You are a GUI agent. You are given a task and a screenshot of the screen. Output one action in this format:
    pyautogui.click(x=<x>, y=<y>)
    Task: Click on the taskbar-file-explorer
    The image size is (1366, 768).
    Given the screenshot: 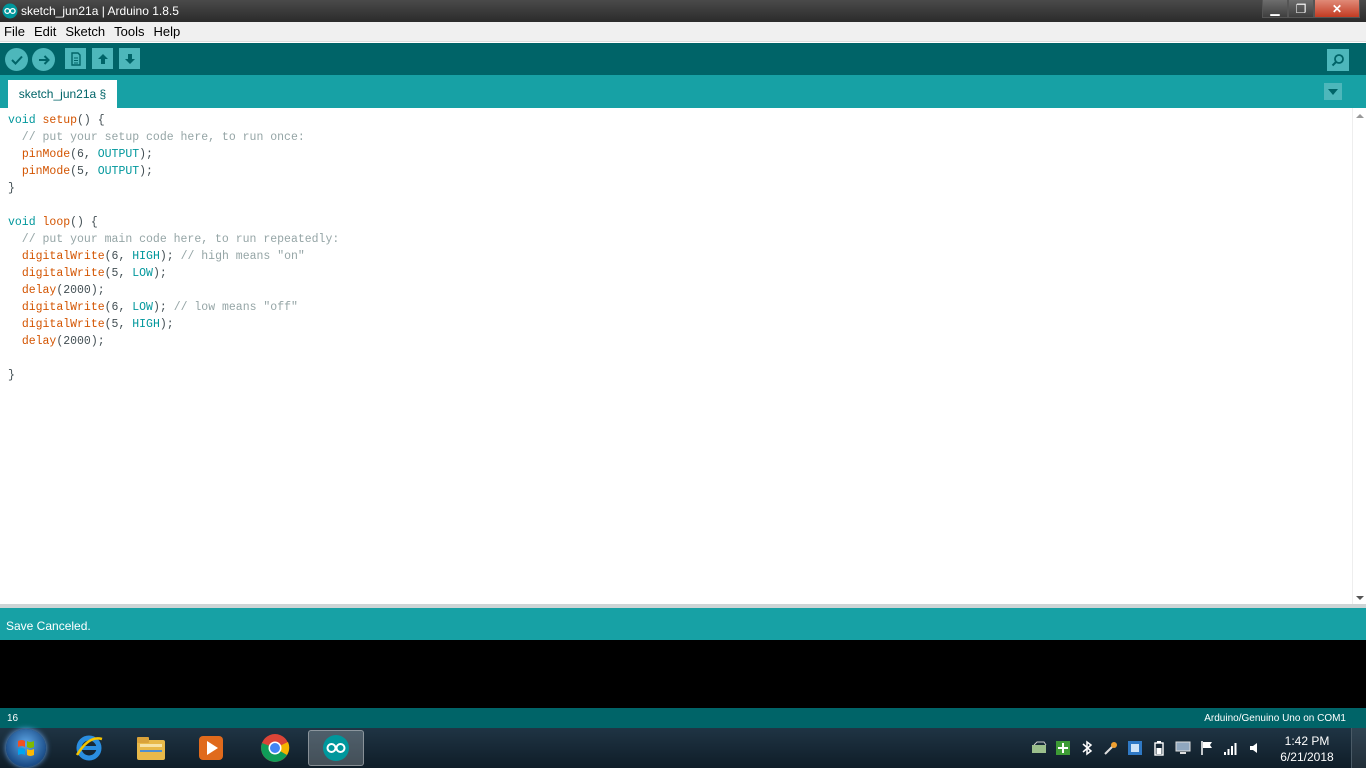 What is the action you would take?
    pyautogui.click(x=151, y=748)
    